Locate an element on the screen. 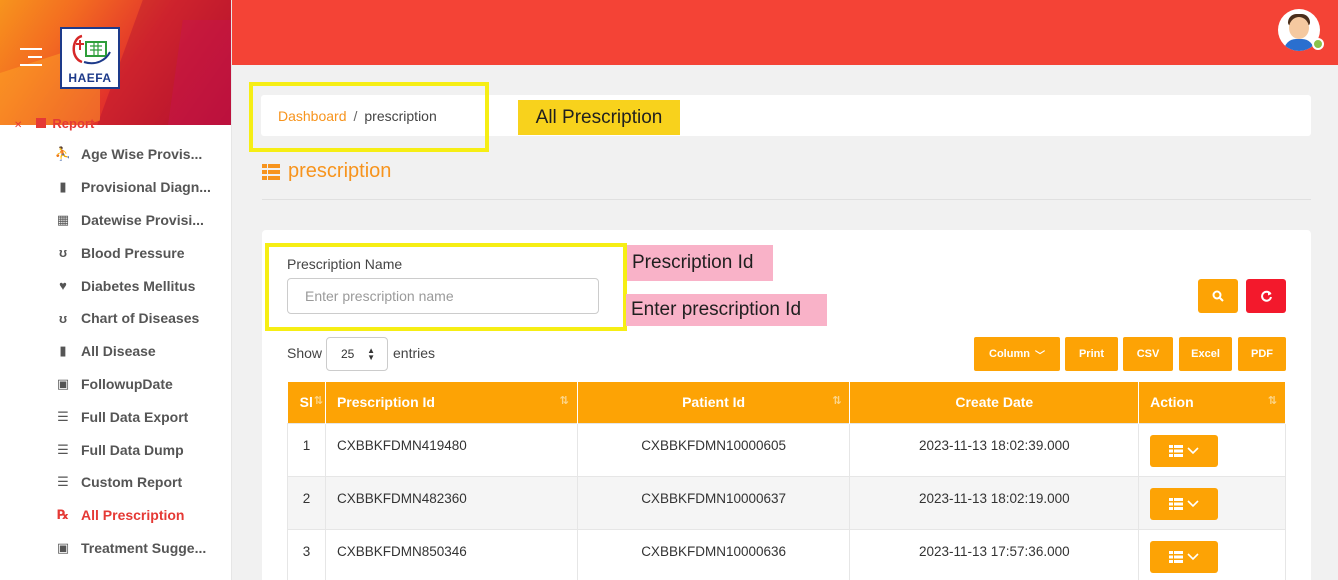 The width and height of the screenshot is (1338, 580). entries-label: entries is located at coordinates (414, 353).